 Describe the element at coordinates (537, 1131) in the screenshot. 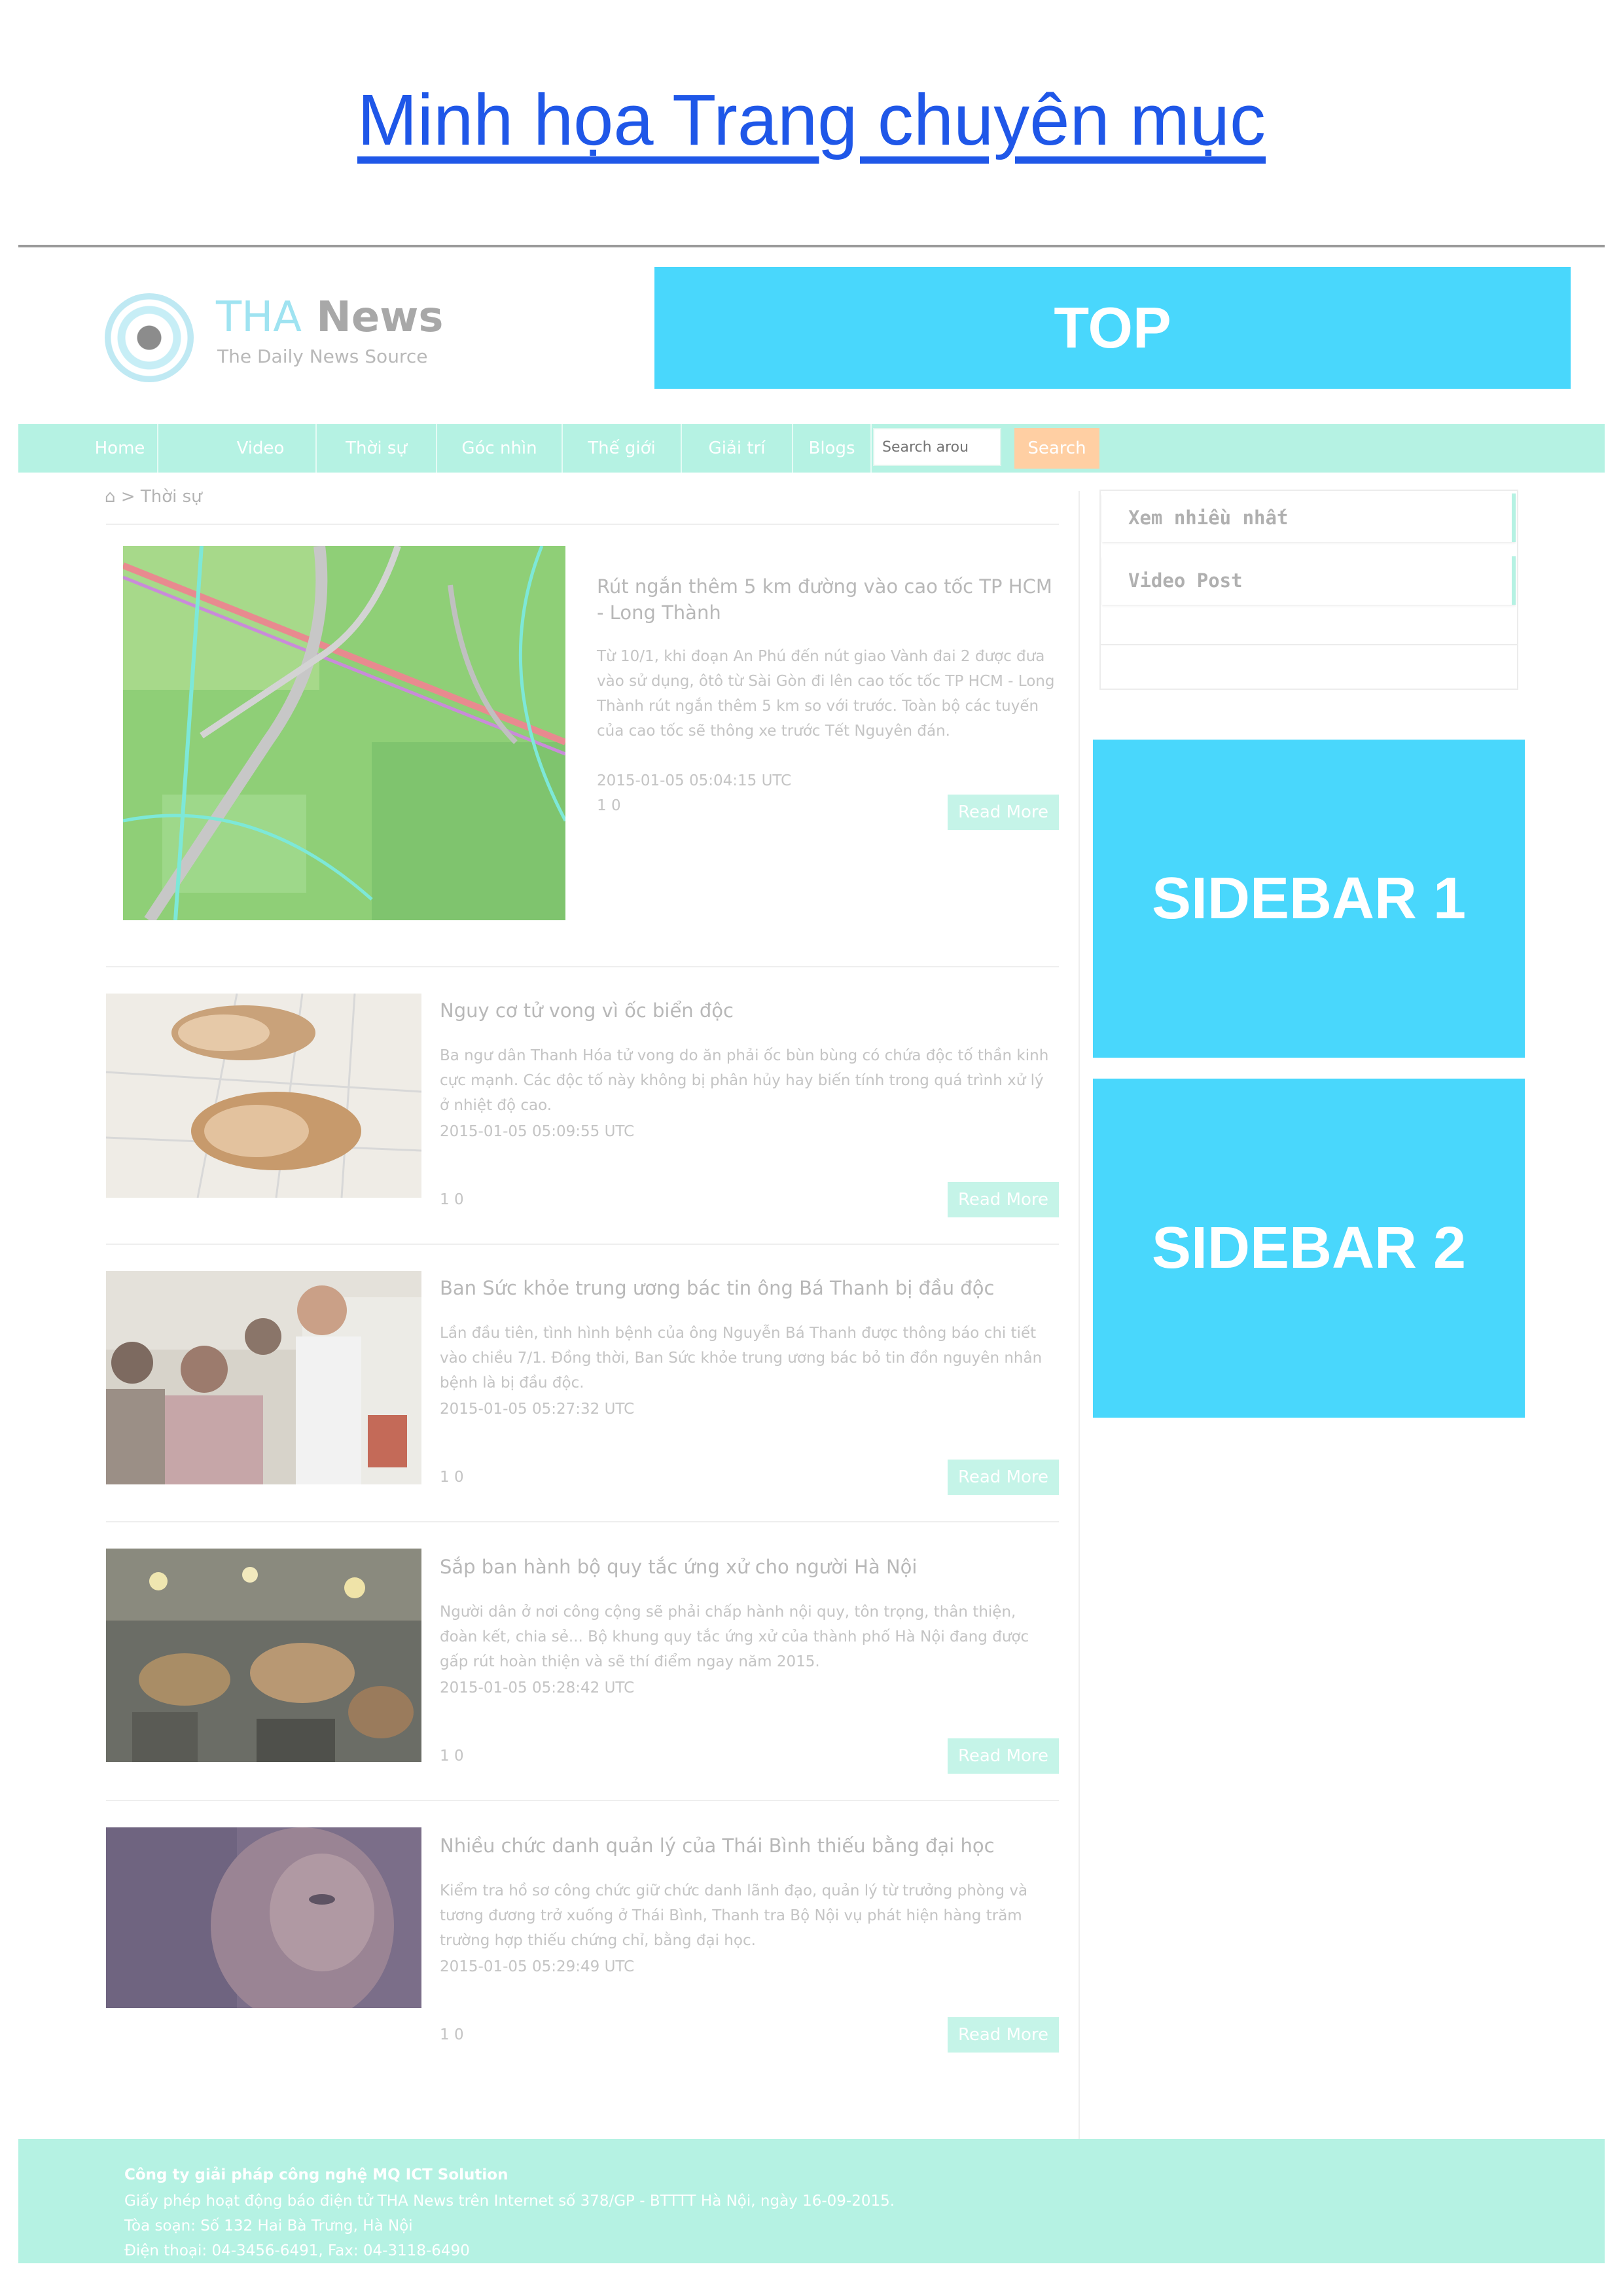

I see `article-date: 2015-01-05 05:09:55 UTC` at that location.